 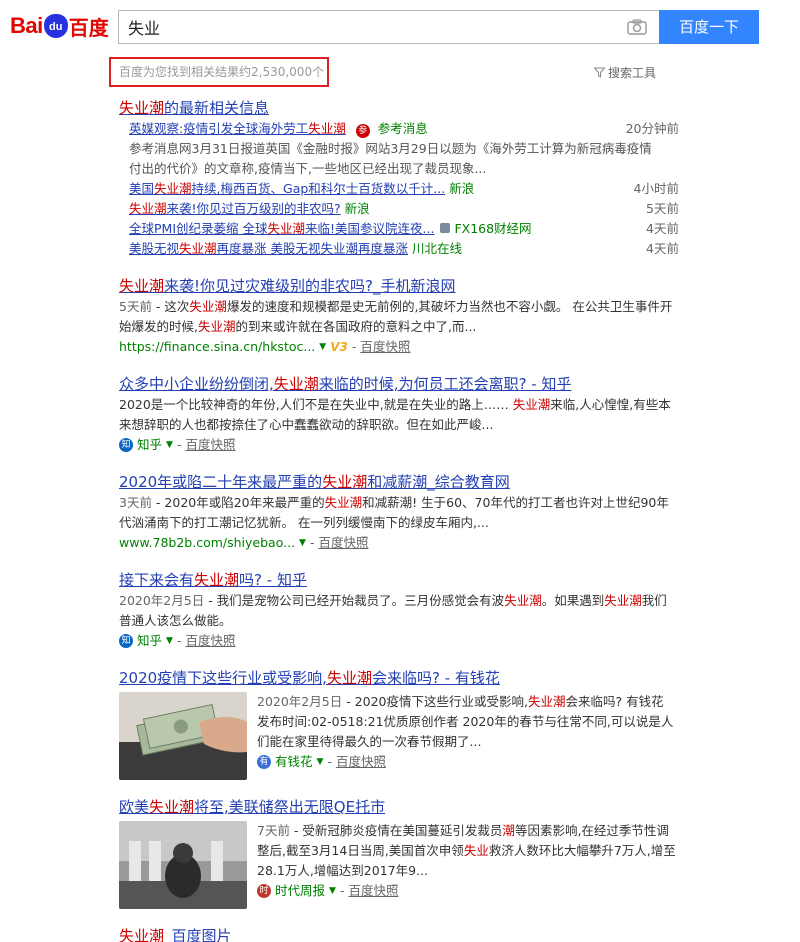 I want to click on search-box, so click(x=388, y=27).